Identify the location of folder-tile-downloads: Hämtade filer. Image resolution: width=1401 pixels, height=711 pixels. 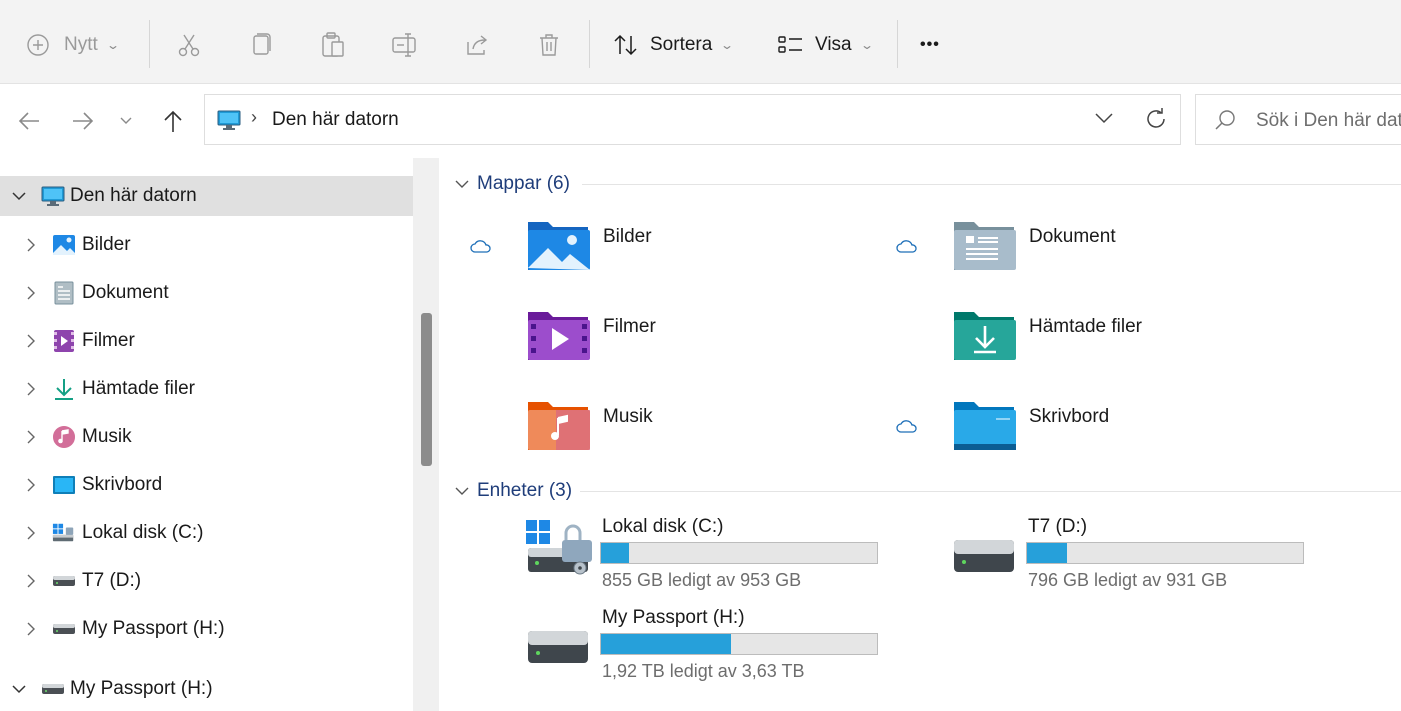
(1162, 343).